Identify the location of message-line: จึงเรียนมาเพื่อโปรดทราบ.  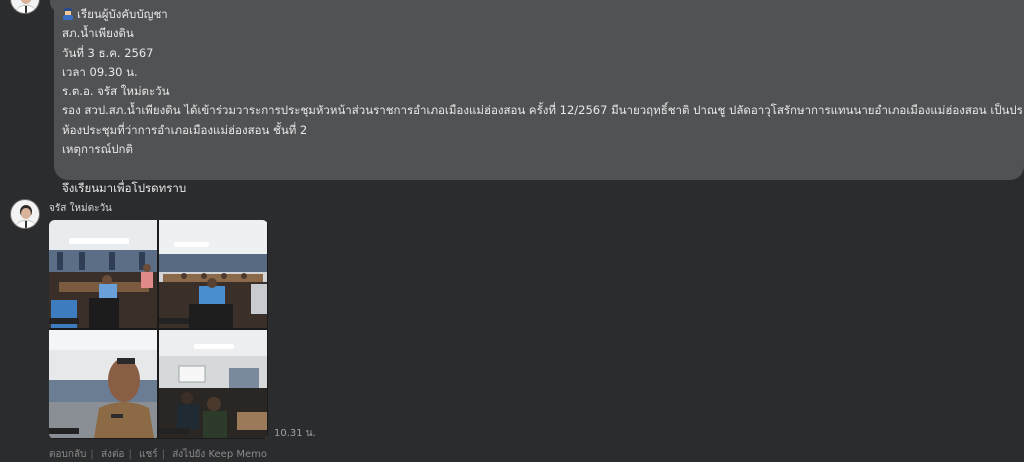
(124, 187).